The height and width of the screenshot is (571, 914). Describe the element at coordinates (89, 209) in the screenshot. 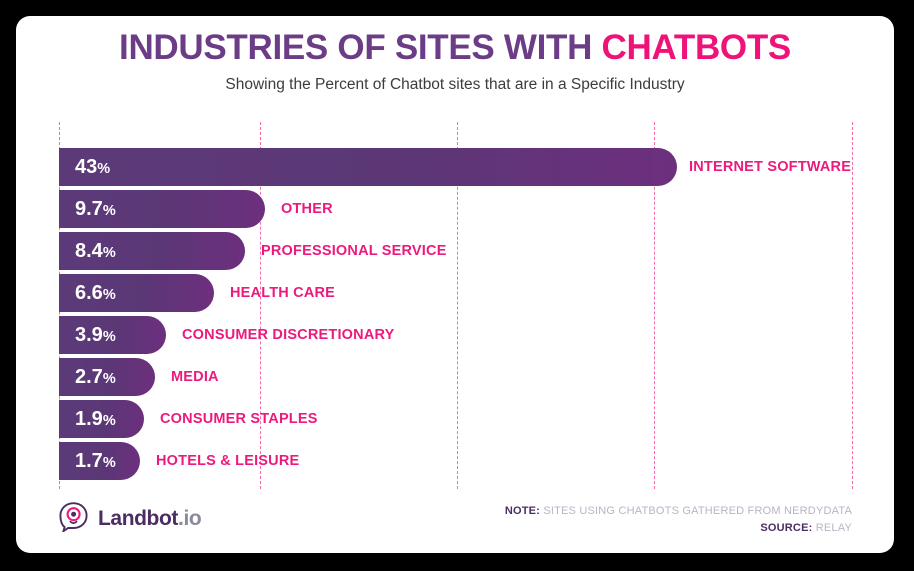

I see `bar-value-number: 9.7` at that location.